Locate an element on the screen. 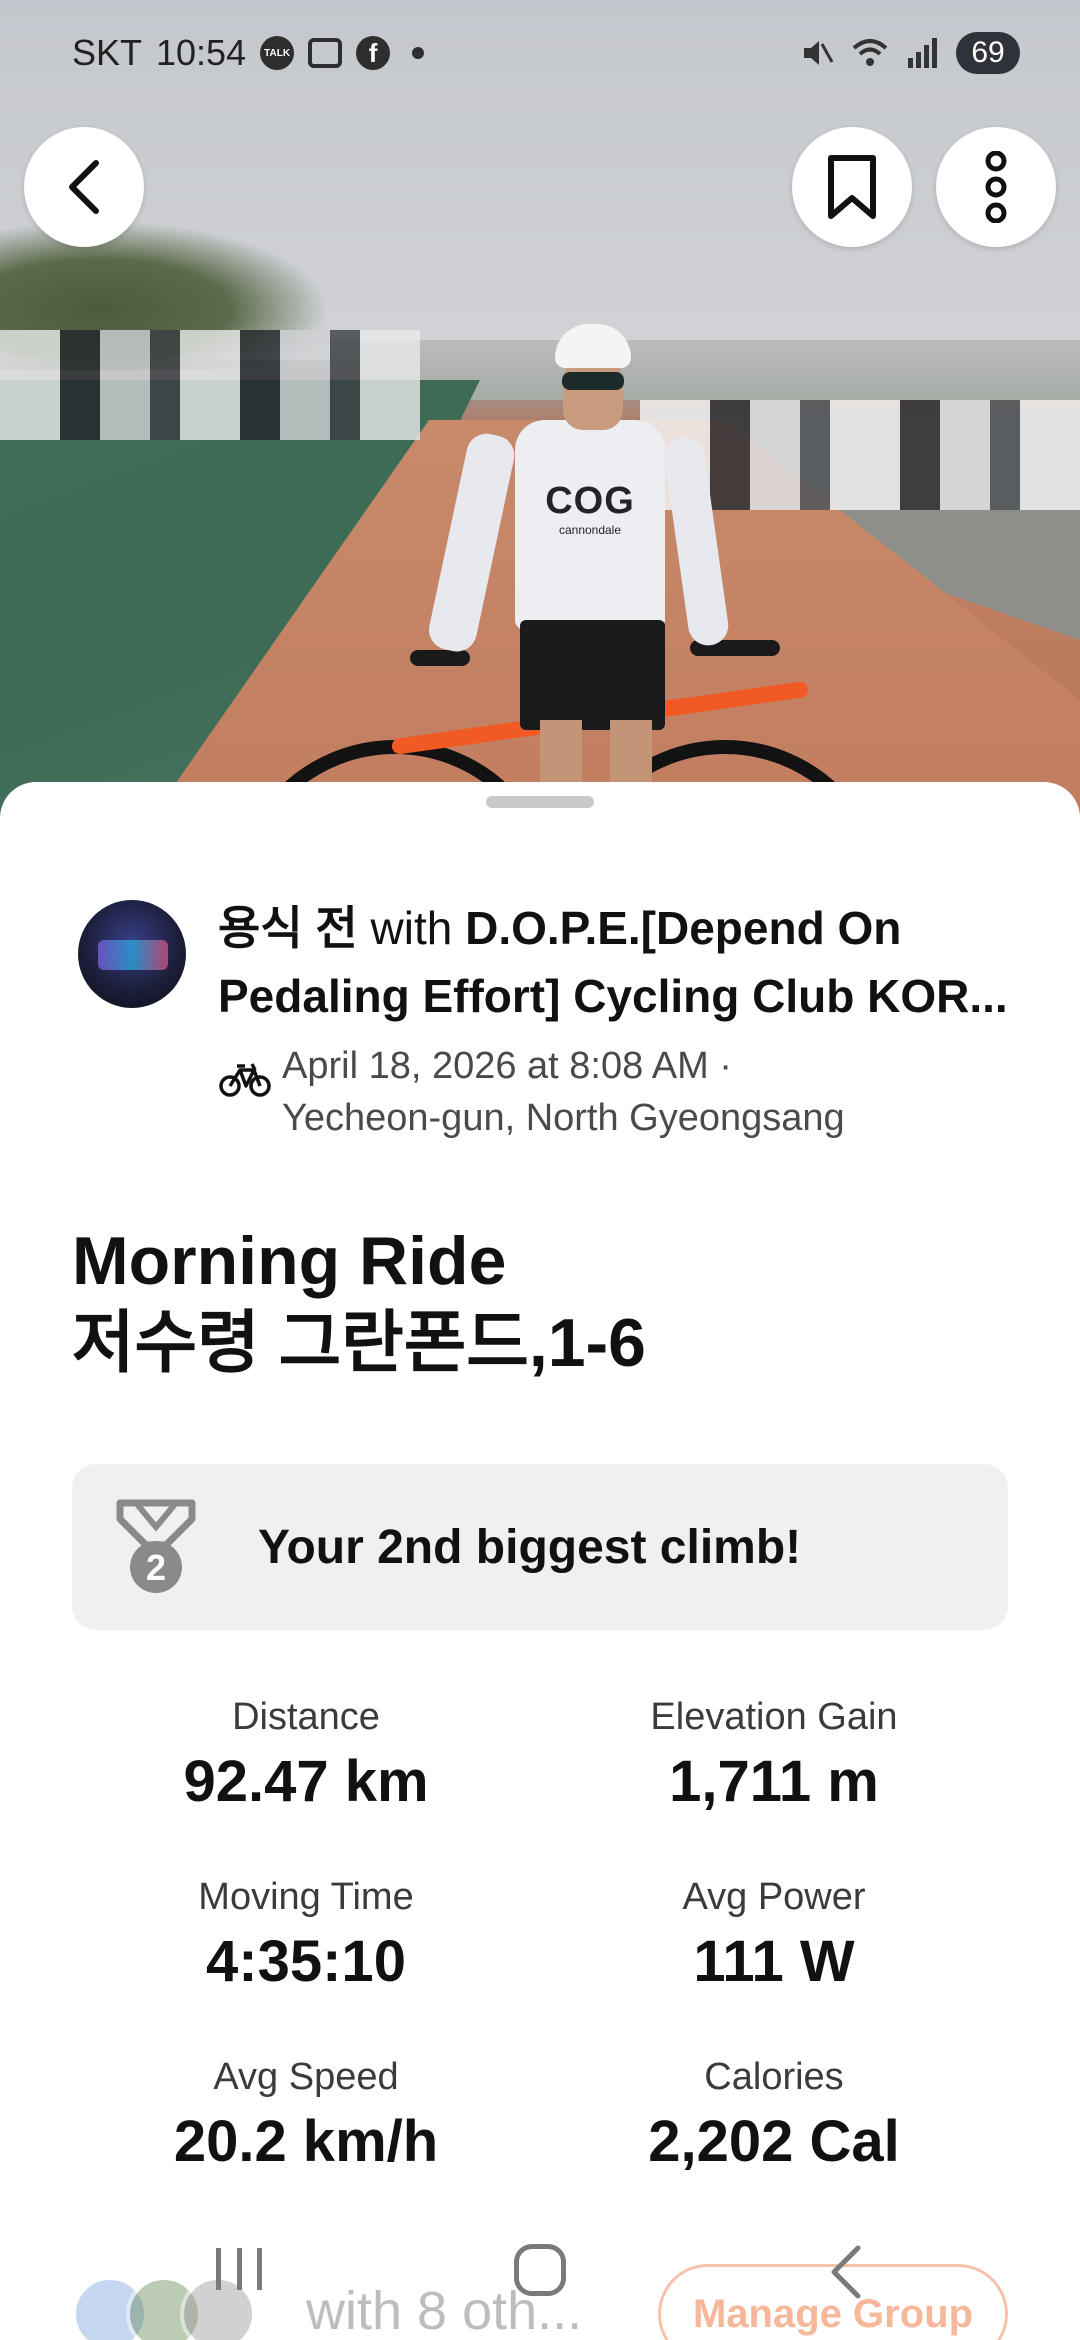 This screenshot has width=1080, height=2340. stat-avg-power: Avg Power 111 W is located at coordinates (774, 1935).